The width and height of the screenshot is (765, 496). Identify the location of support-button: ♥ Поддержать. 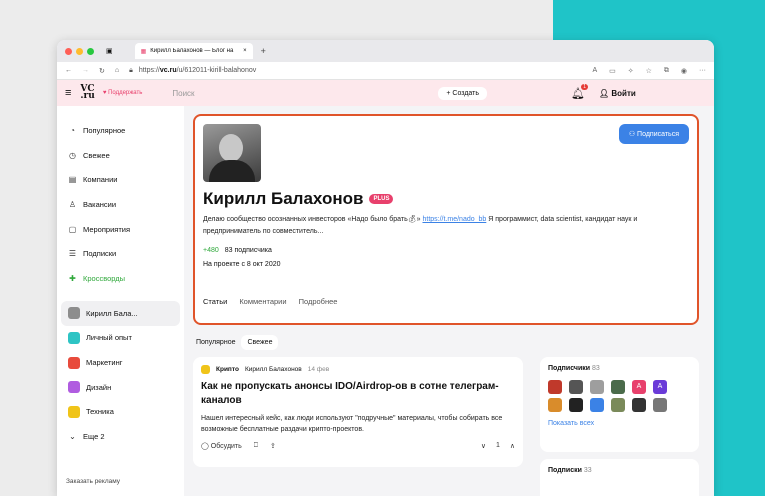
(123, 93).